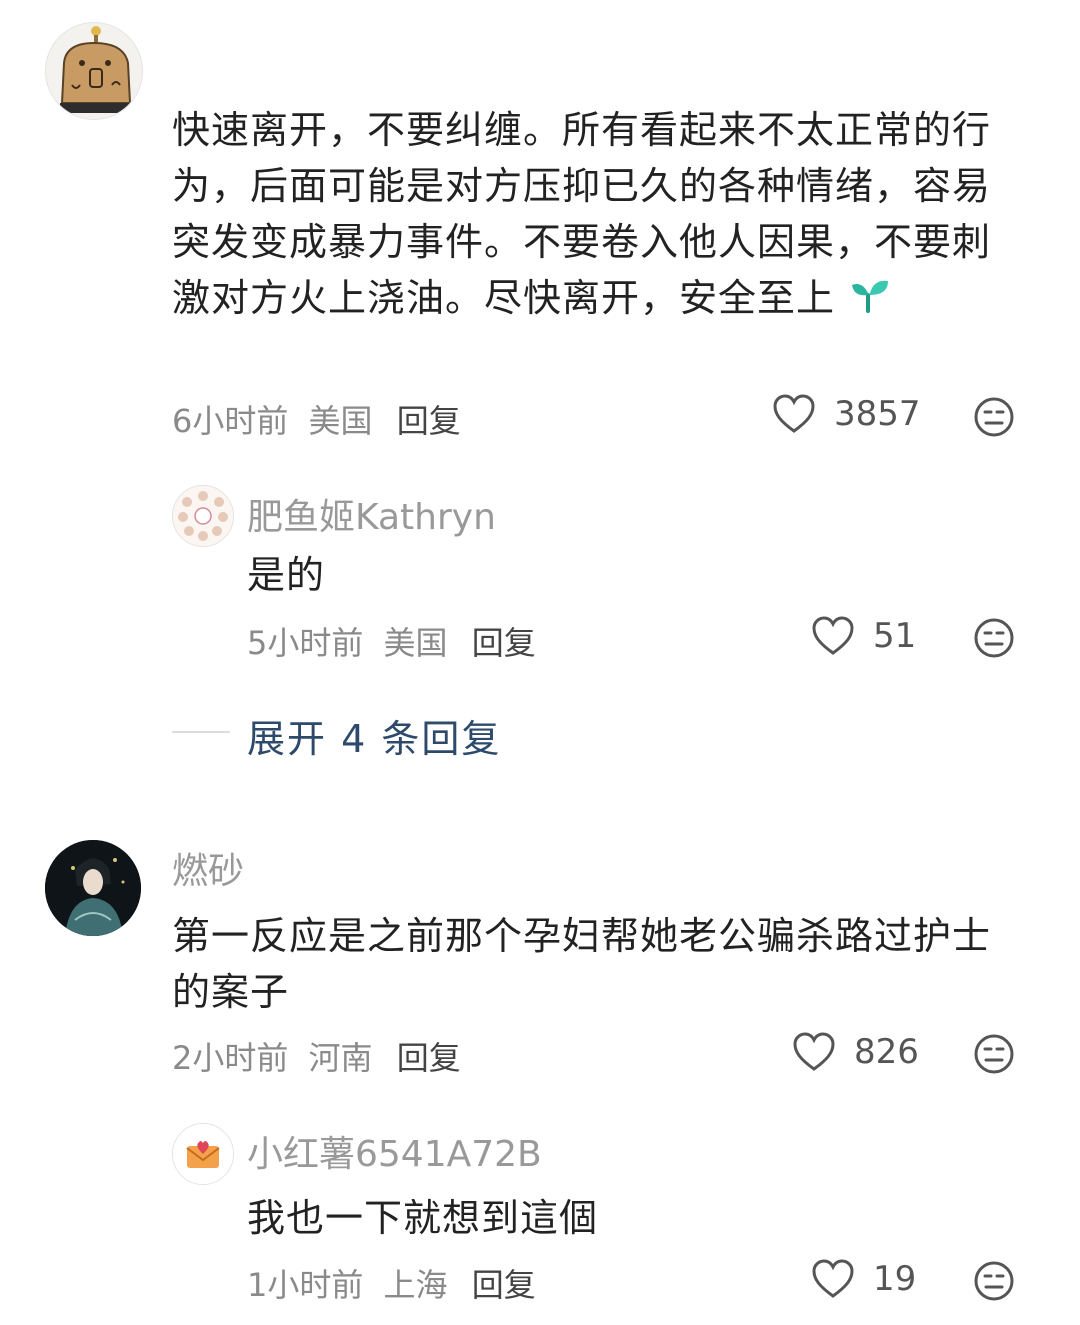 This screenshot has height=1325, width=1080. What do you see at coordinates (201, 732) in the screenshot?
I see `divider` at bounding box center [201, 732].